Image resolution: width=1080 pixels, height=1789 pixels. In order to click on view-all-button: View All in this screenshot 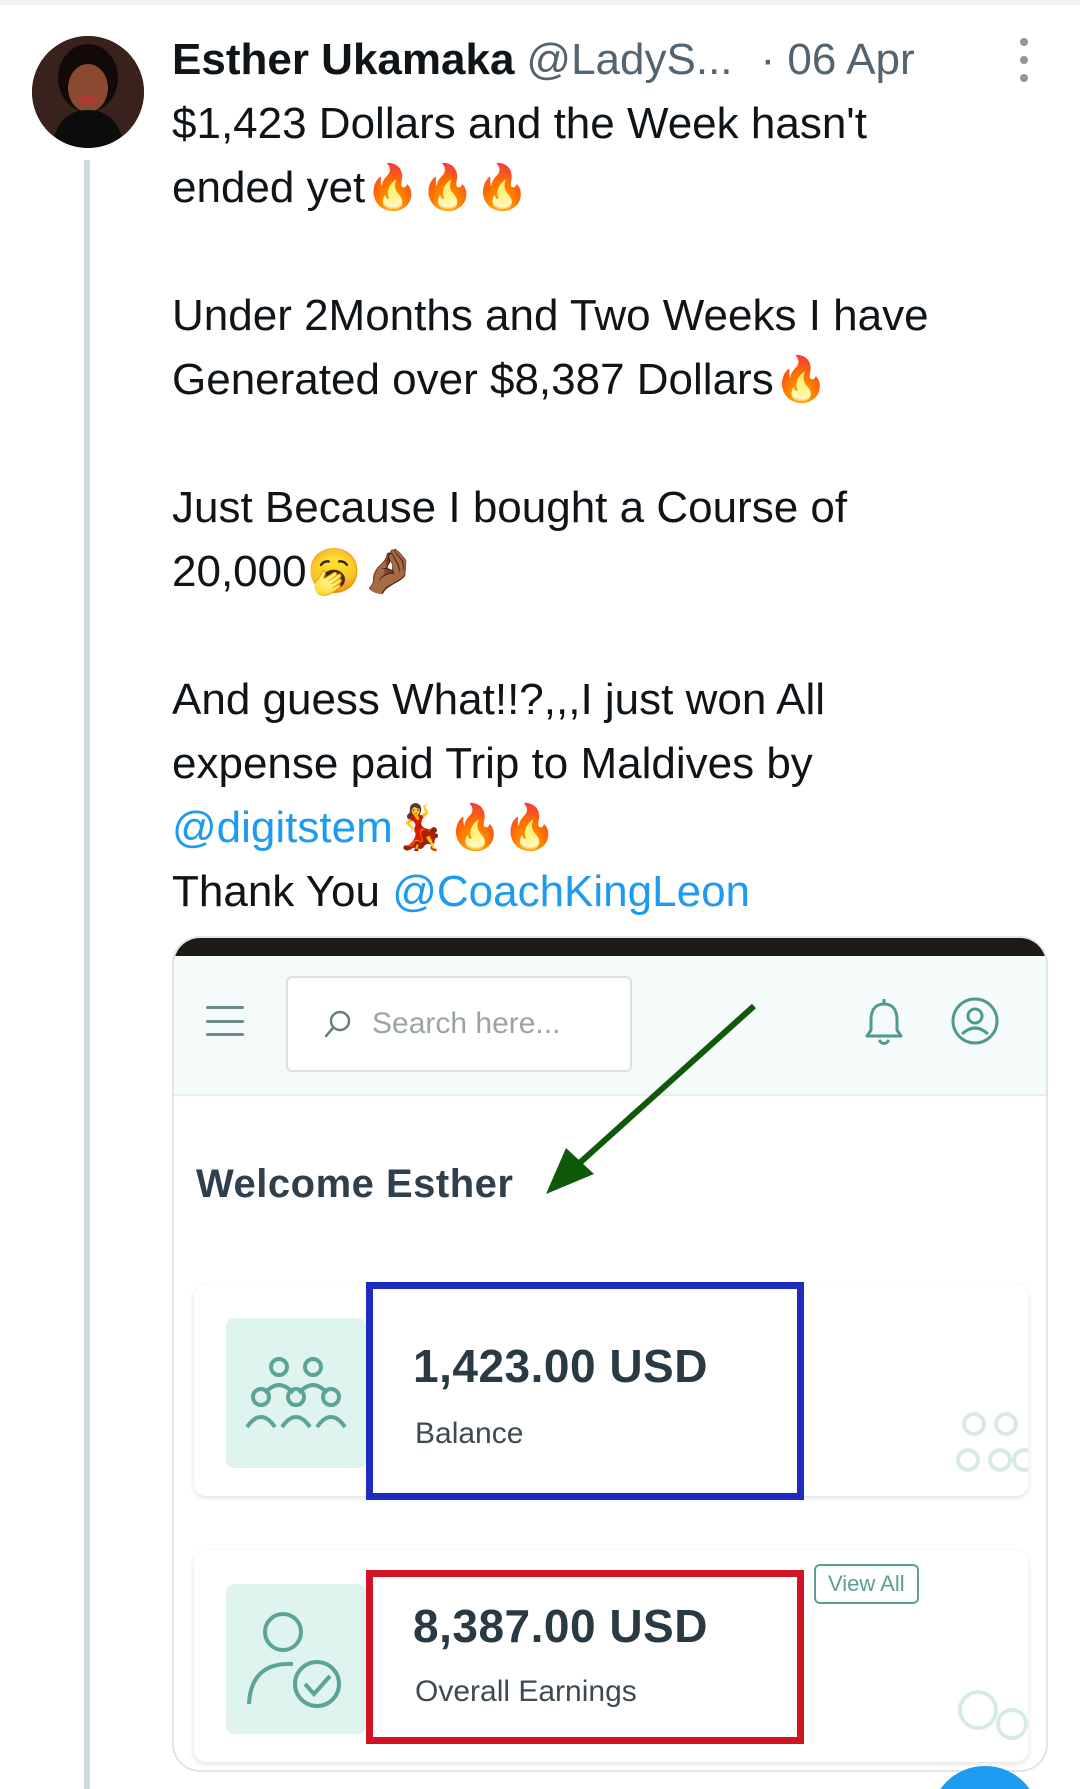, I will do `click(866, 1584)`.